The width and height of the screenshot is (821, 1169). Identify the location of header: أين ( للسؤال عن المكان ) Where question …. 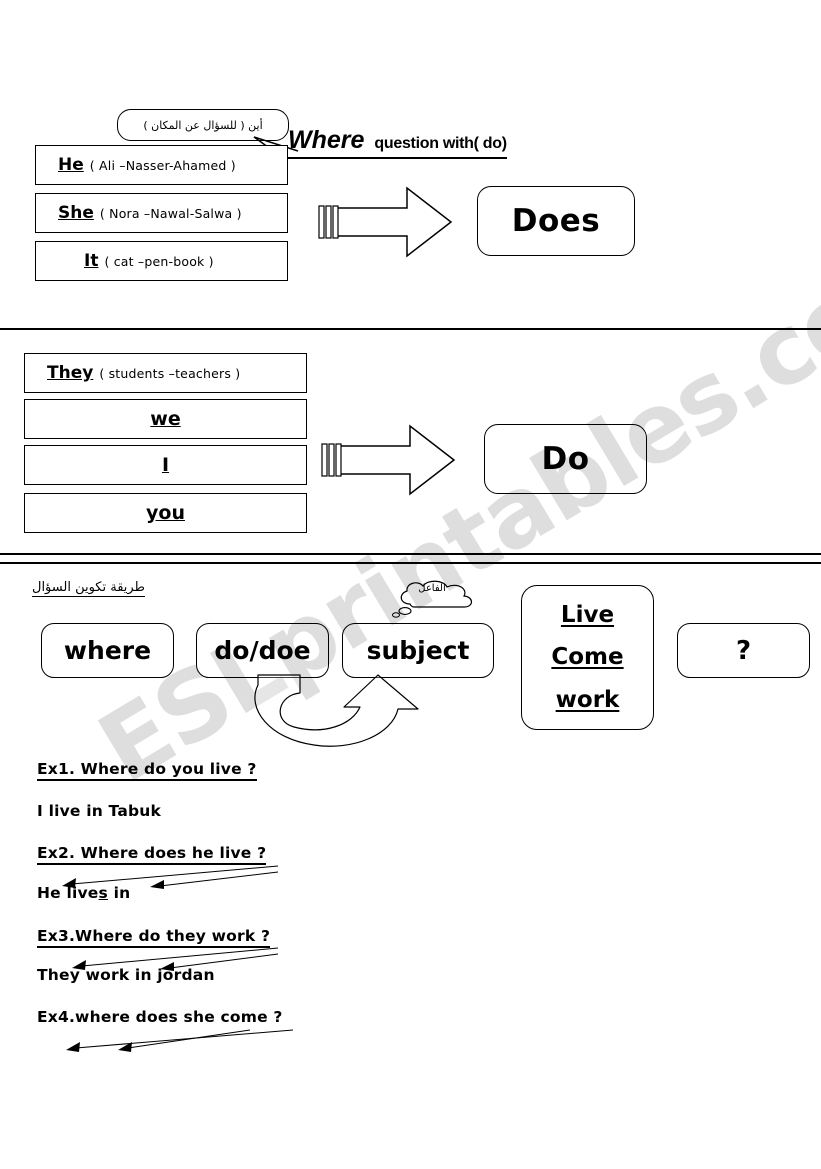
(410, 105).